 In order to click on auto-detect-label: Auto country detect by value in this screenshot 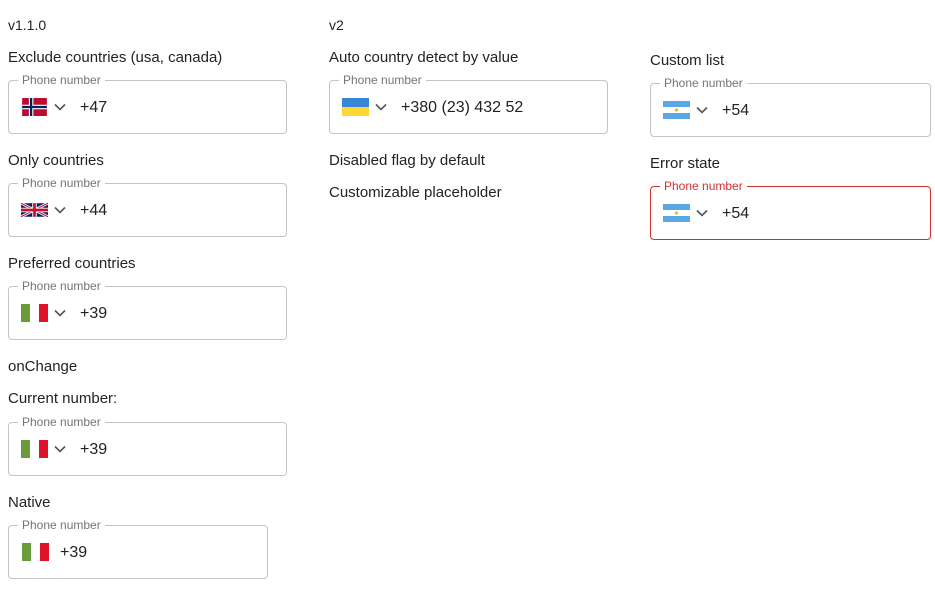, I will do `click(424, 57)`.